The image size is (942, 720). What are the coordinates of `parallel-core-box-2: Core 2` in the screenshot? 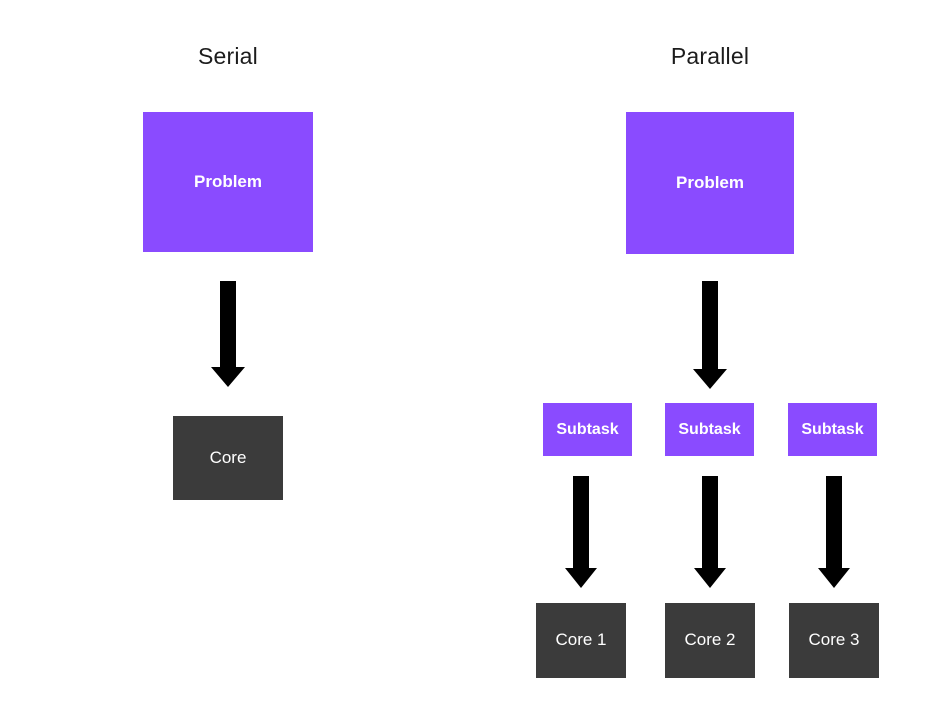 It's located at (710, 640).